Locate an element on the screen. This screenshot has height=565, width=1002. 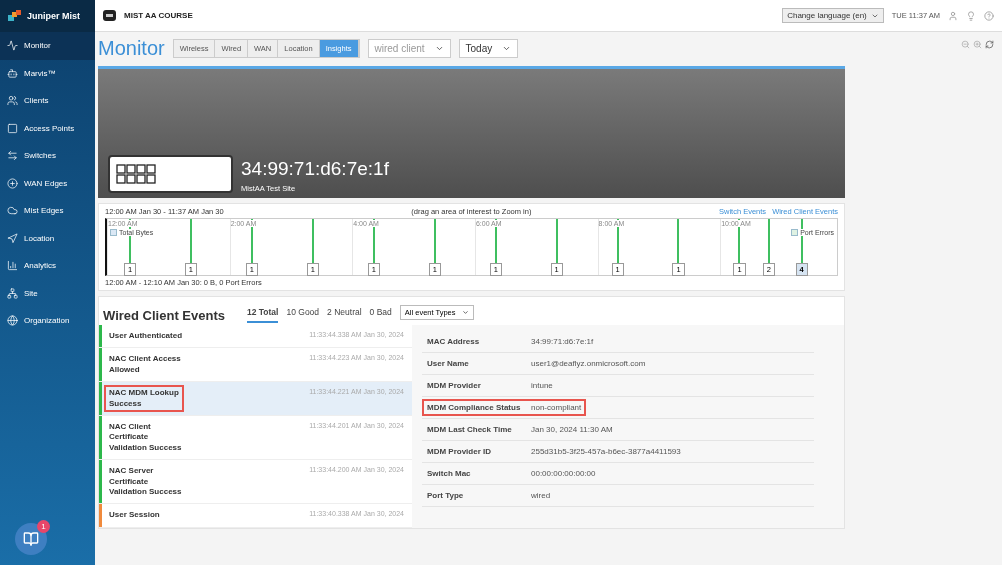
org-name: MIST AA COURSE is located at coordinates (159, 15).